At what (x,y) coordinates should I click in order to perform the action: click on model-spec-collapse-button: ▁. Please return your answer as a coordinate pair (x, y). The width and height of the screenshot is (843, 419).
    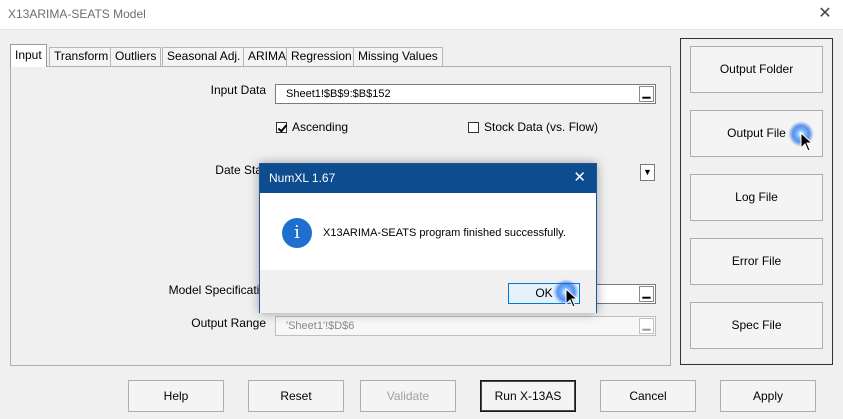
    Looking at the image, I should click on (646, 294).